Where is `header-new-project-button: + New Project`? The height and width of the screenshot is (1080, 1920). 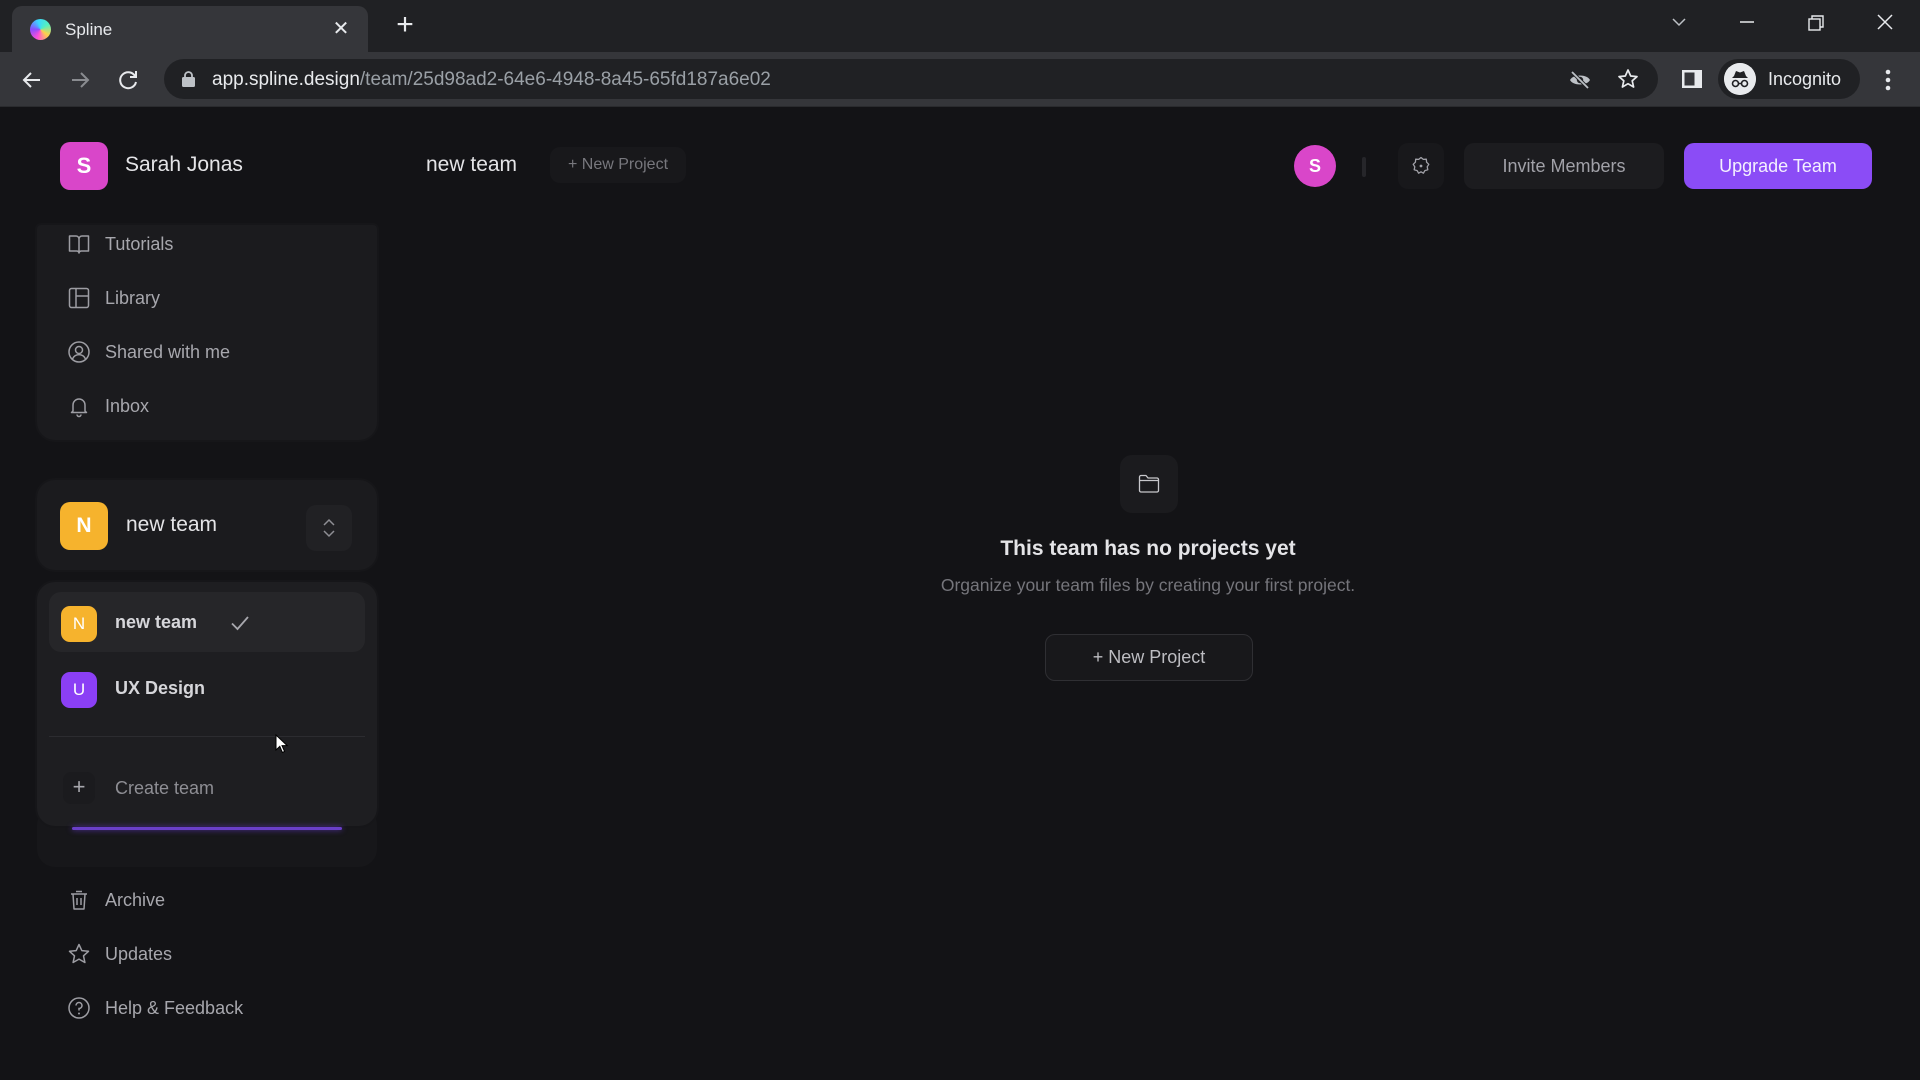
header-new-project-button: + New Project is located at coordinates (618, 165).